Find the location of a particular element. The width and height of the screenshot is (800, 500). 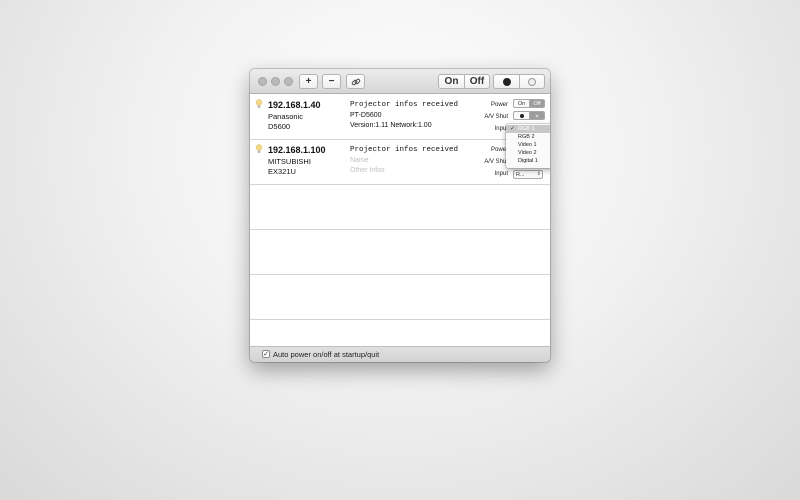

toolbar: + − On Off is located at coordinates (400, 81).